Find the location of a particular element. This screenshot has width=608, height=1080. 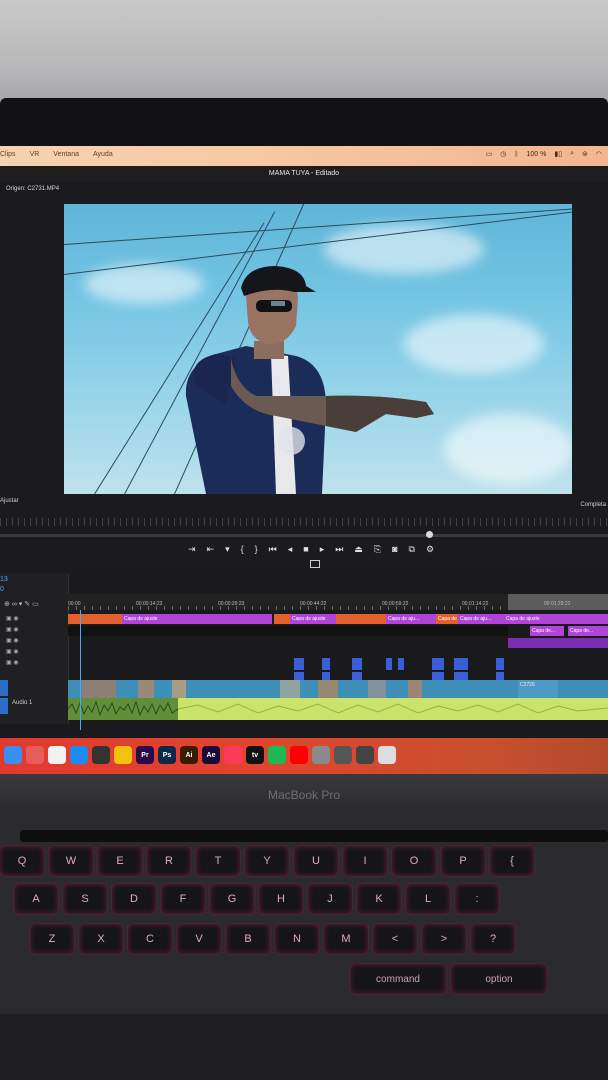

finder-icon is located at coordinates (13, 755).